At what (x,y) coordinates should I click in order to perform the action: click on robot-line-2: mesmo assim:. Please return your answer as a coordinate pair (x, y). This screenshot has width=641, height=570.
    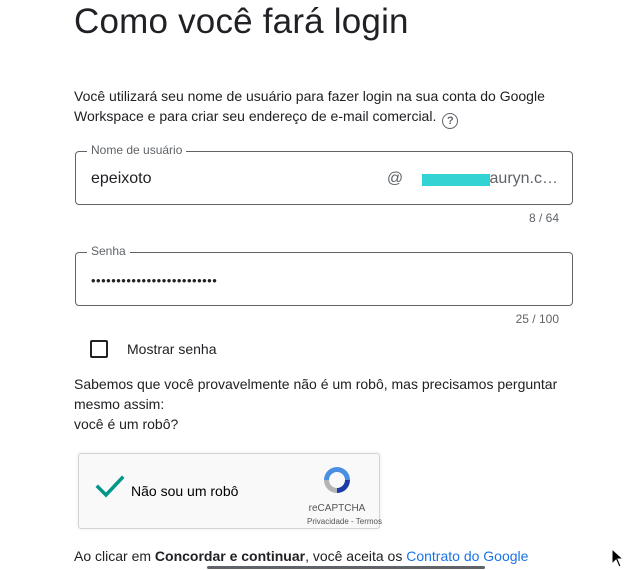
    Looking at the image, I should click on (119, 404).